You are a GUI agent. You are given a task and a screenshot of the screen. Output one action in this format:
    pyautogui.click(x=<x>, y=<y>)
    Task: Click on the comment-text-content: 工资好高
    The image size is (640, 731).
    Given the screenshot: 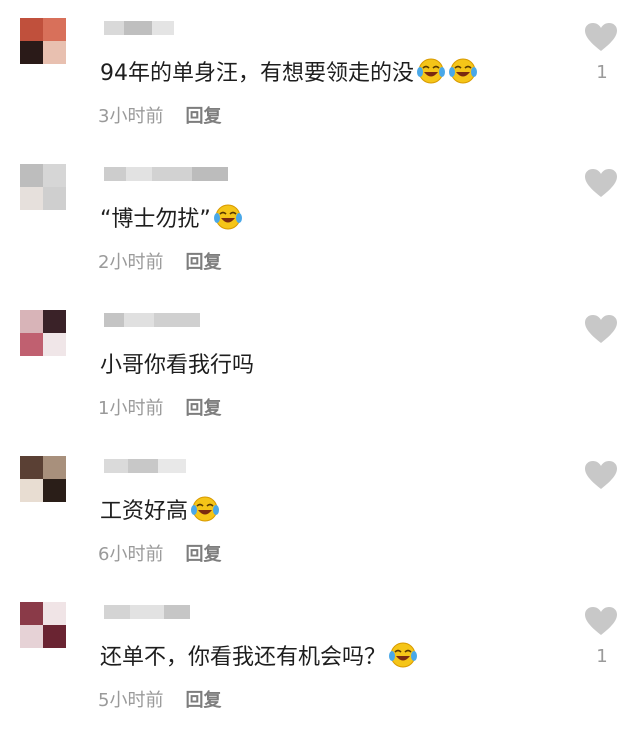 What is the action you would take?
    pyautogui.click(x=144, y=511)
    